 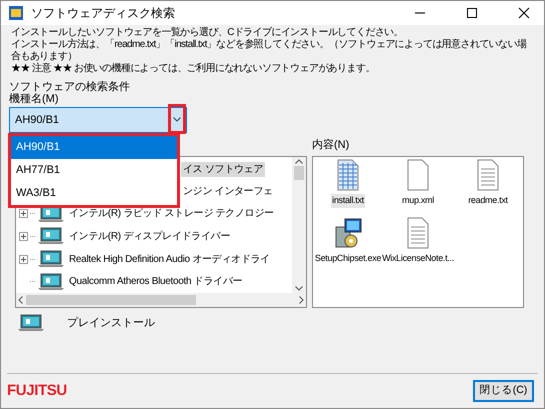 What do you see at coordinates (94, 147) in the screenshot?
I see `dropdown-option: AH90/B1` at bounding box center [94, 147].